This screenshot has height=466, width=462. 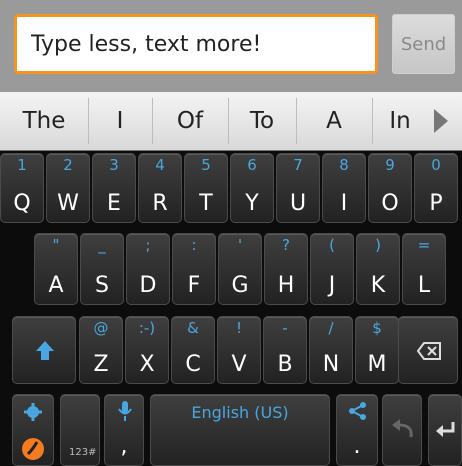 I want to click on key-letter: K, so click(x=378, y=285).